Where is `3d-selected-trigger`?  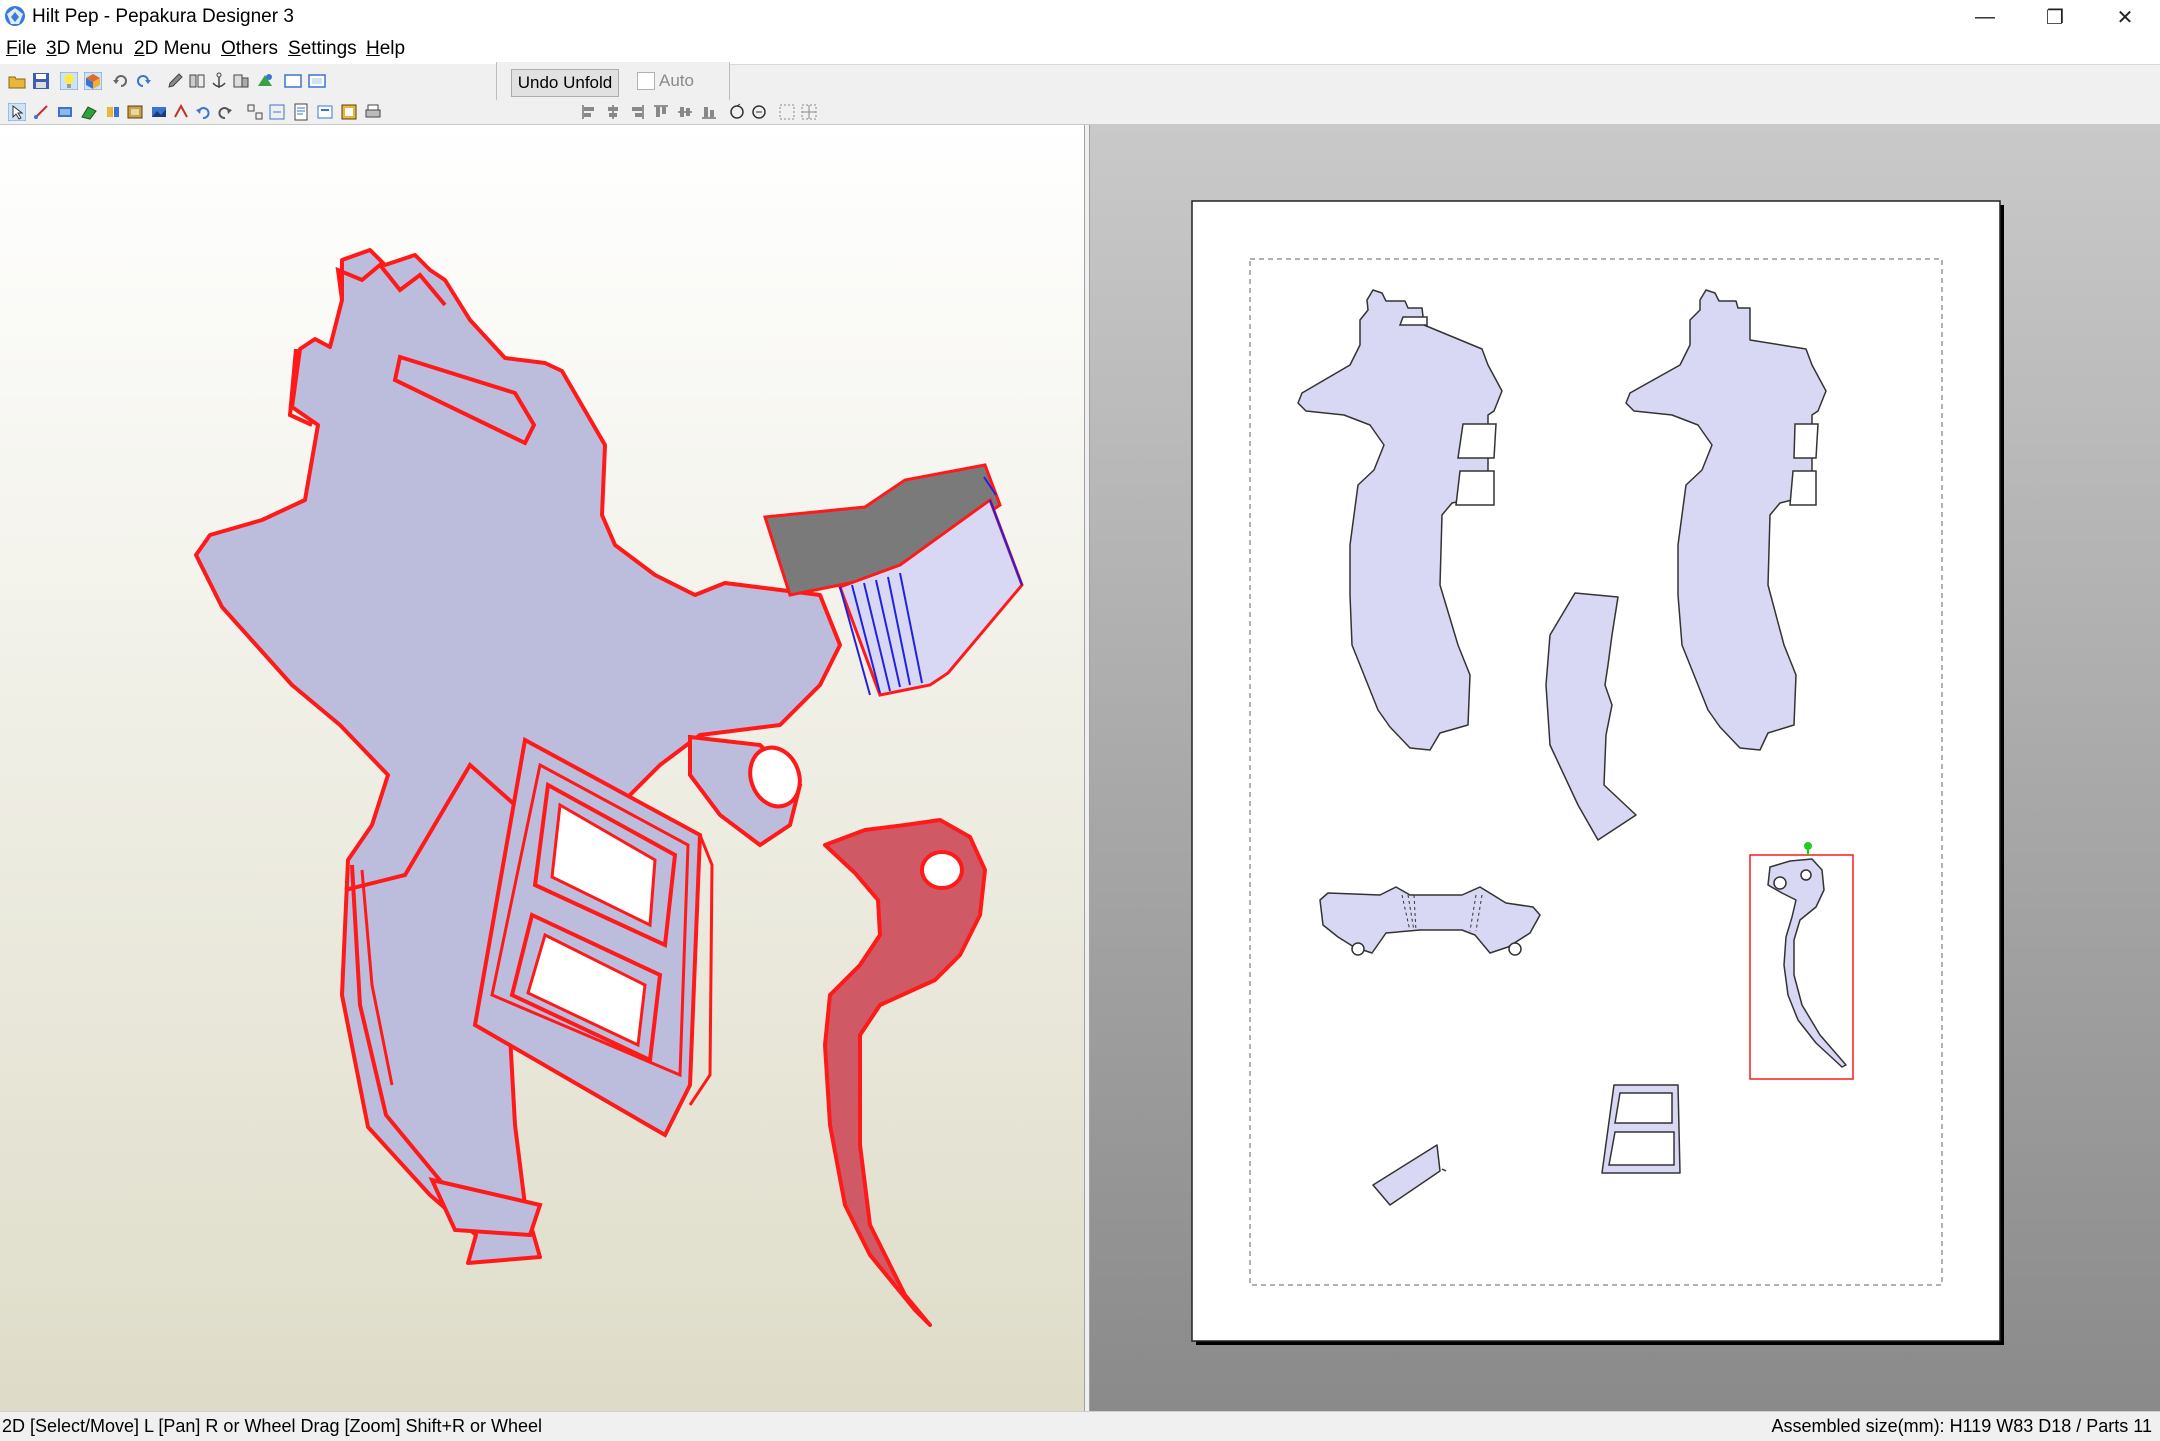 3d-selected-trigger is located at coordinates (905, 1072).